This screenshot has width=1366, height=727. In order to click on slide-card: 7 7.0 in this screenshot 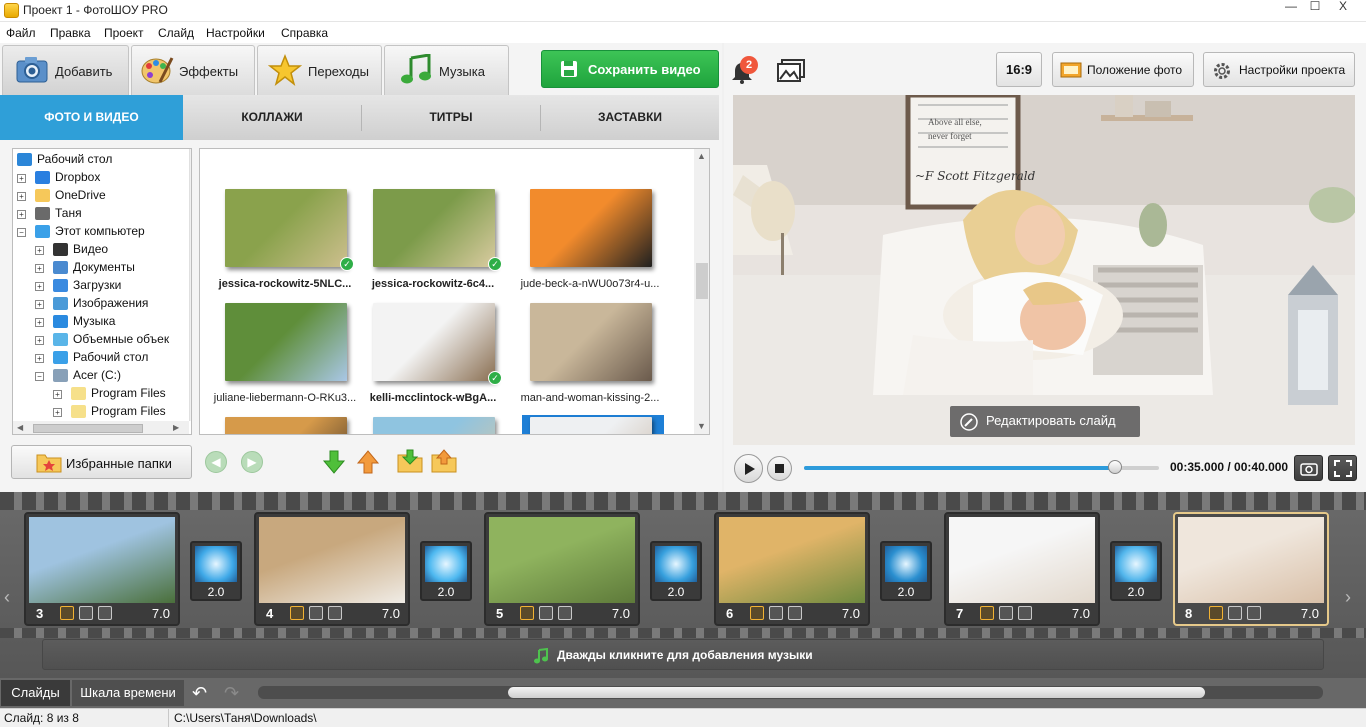, I will do `click(1022, 569)`.